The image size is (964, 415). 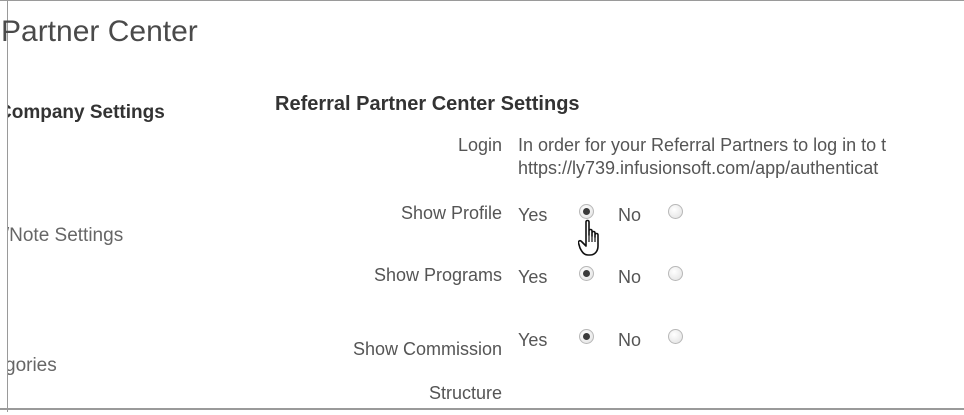 I want to click on page-title: l Partner Center, so click(x=482, y=32).